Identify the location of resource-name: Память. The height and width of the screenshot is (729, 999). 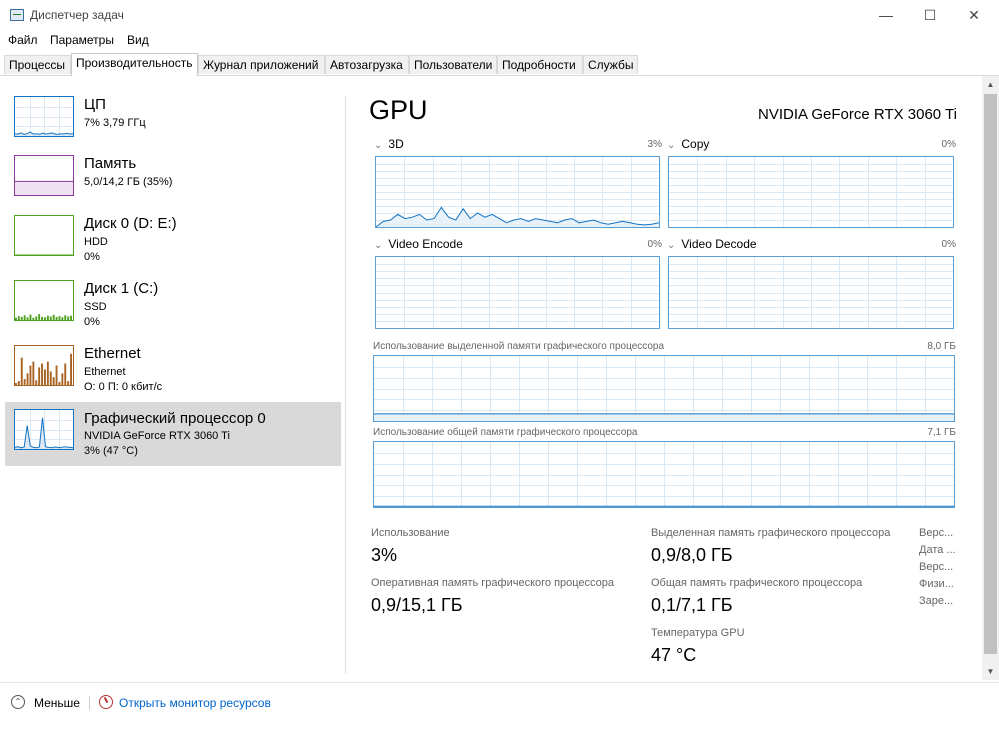
(110, 163).